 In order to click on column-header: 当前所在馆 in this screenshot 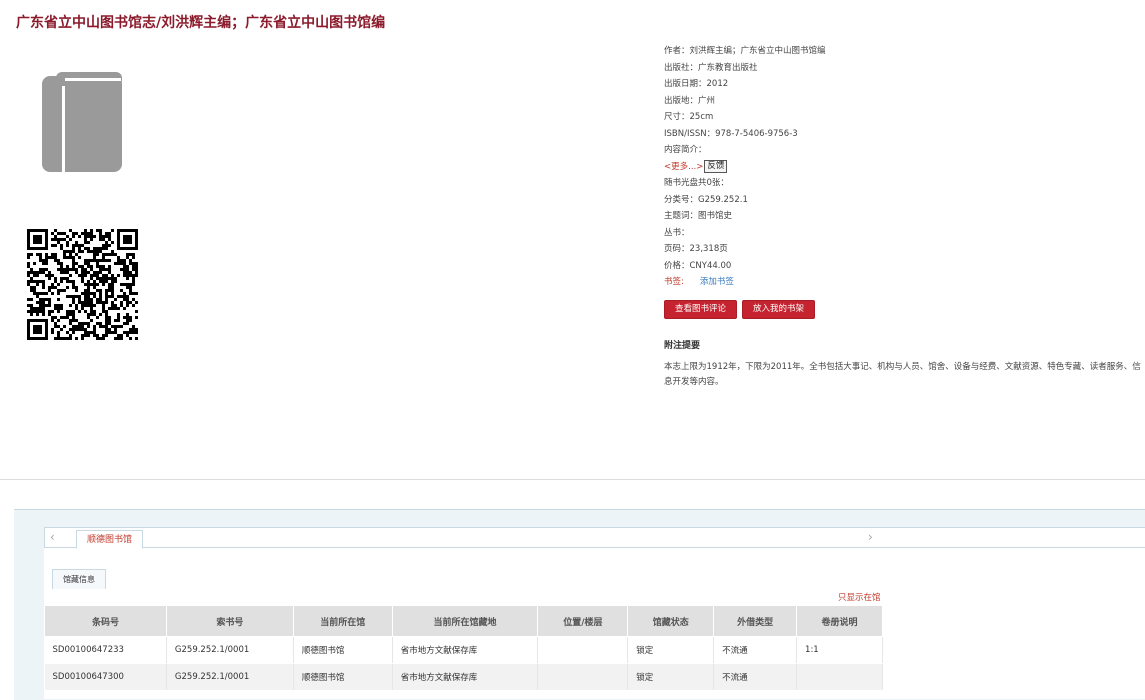, I will do `click(342, 621)`.